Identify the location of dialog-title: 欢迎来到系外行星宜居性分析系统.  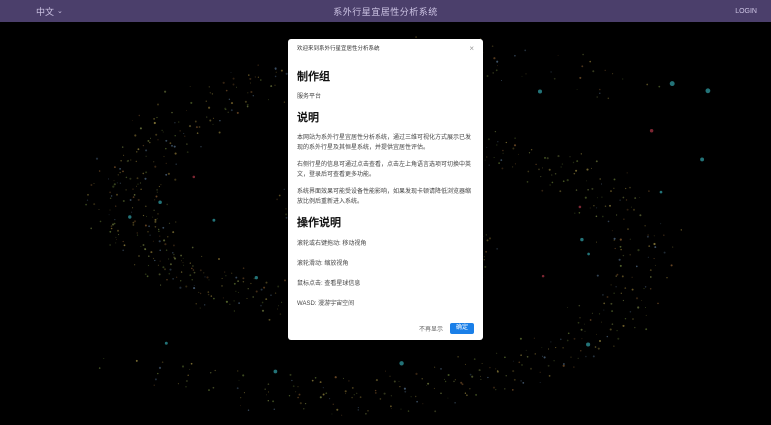
(338, 49).